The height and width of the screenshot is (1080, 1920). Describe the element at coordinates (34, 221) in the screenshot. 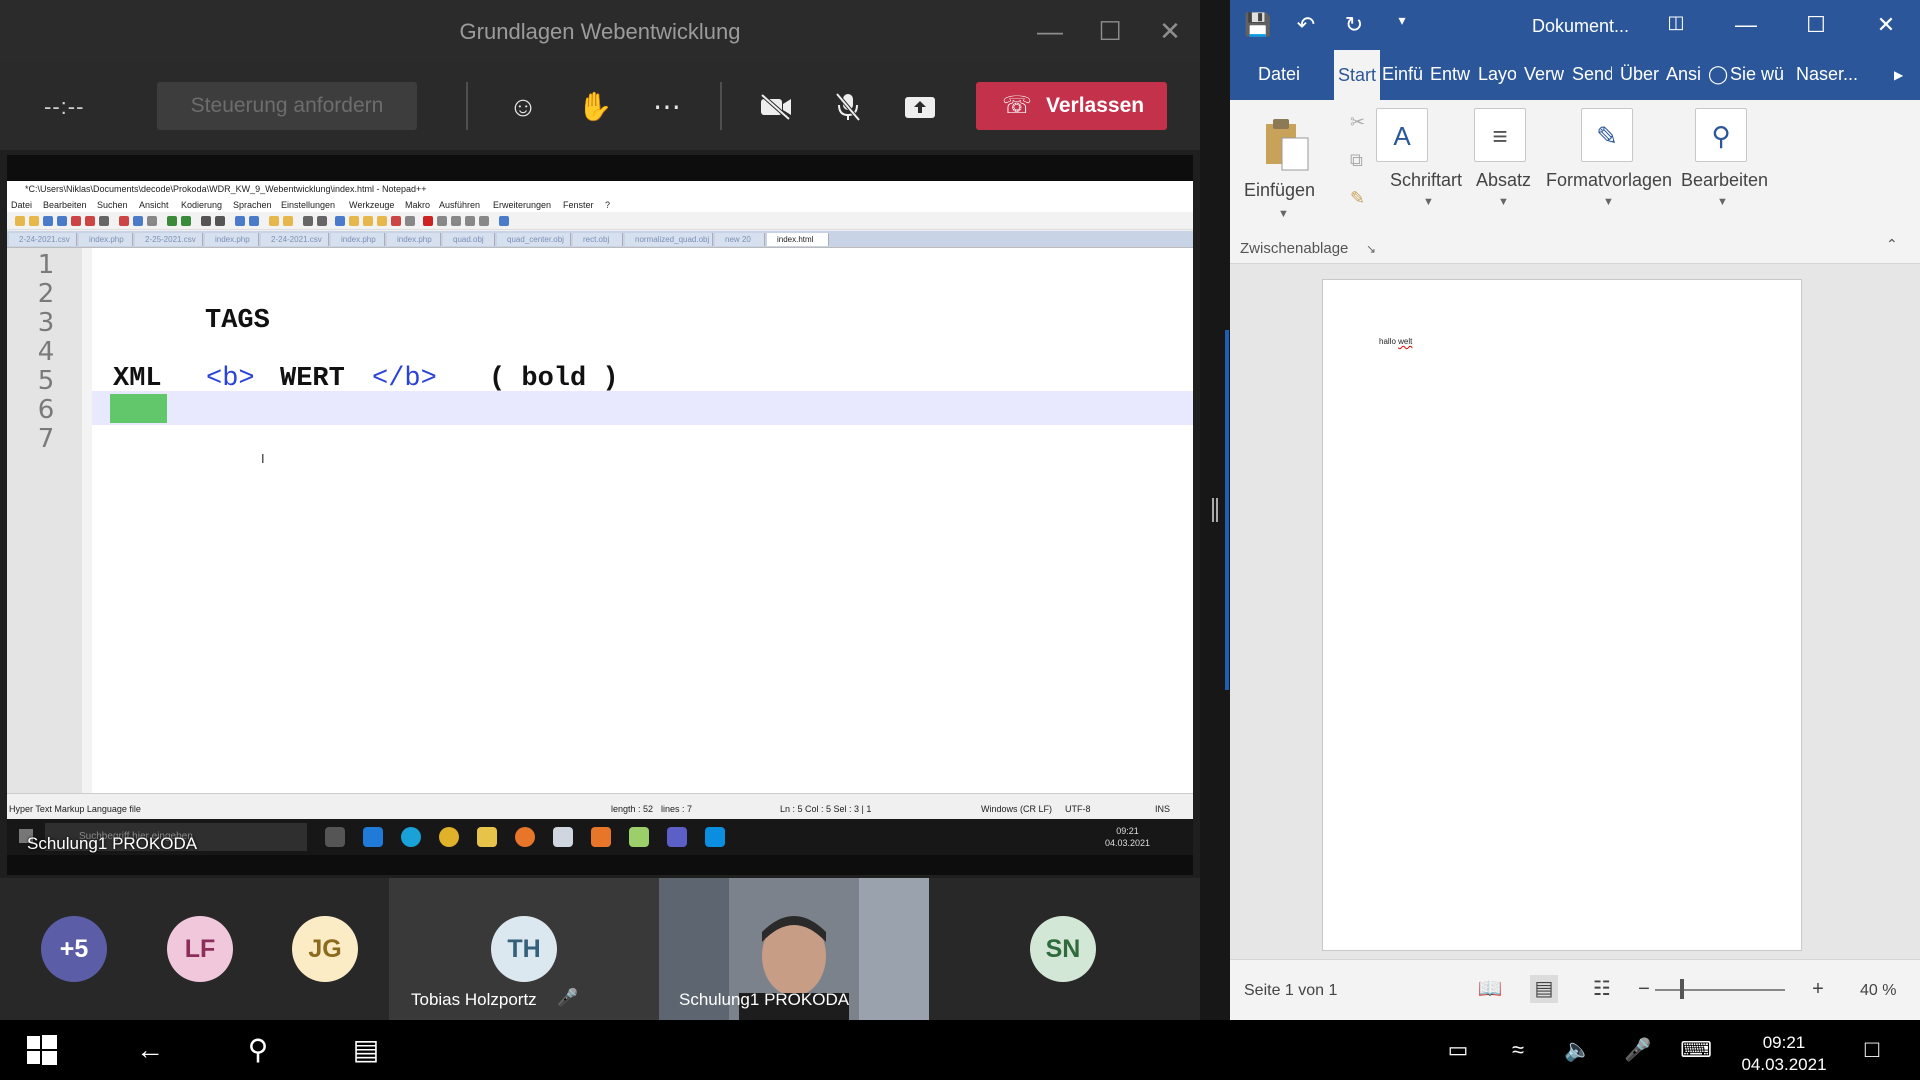

I see `open-file-icon` at that location.